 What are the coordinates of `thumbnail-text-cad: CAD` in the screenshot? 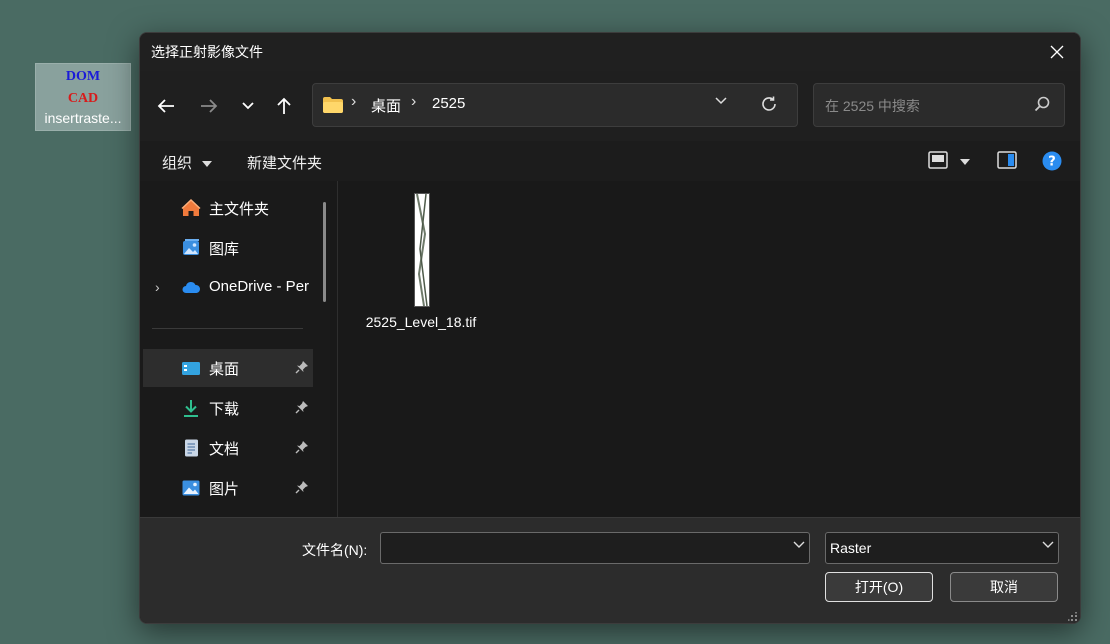 It's located at (83, 98).